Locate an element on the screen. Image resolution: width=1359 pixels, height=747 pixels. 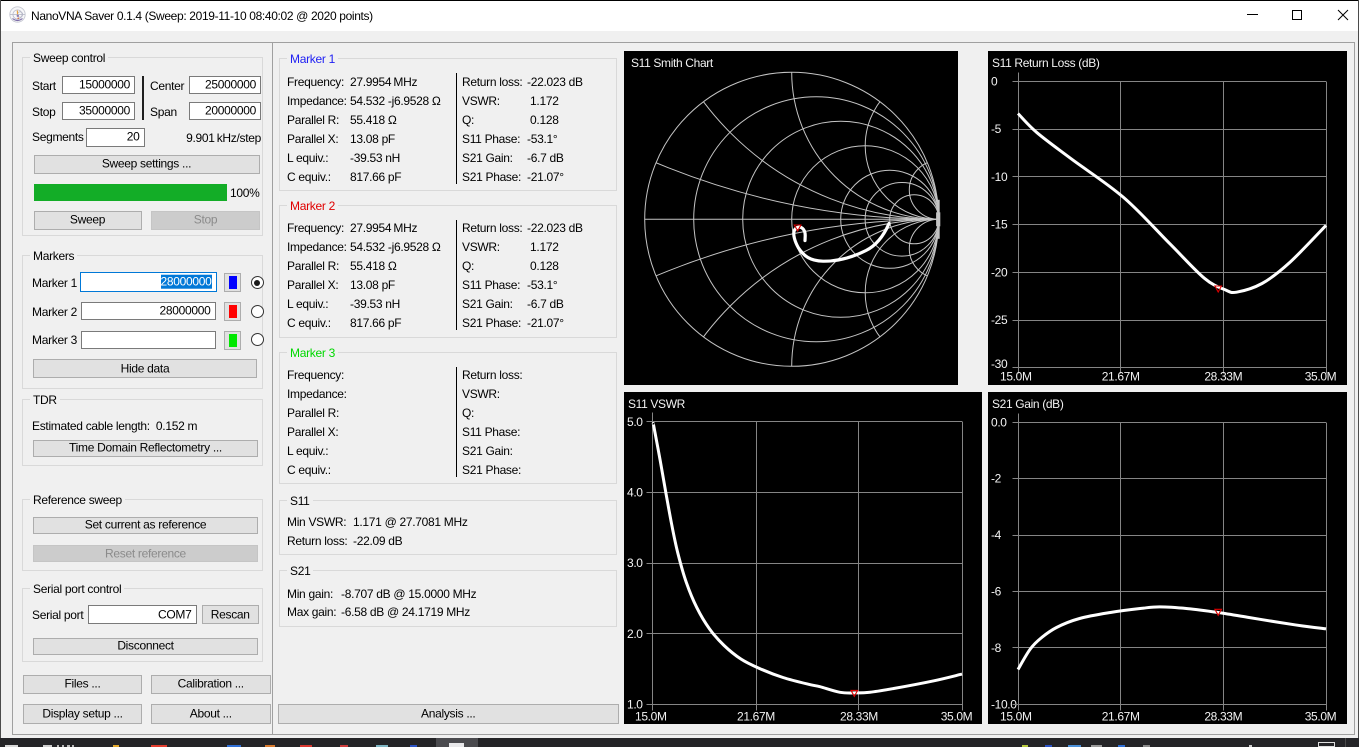
svg-text: 0.0 is located at coordinates (999, 422).